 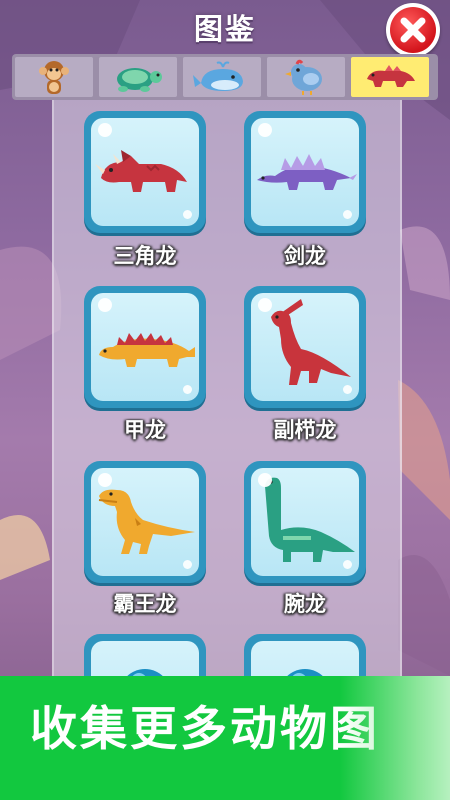 What do you see at coordinates (305, 430) in the screenshot?
I see `dino-label-parasaurolophus: 副栉龙` at bounding box center [305, 430].